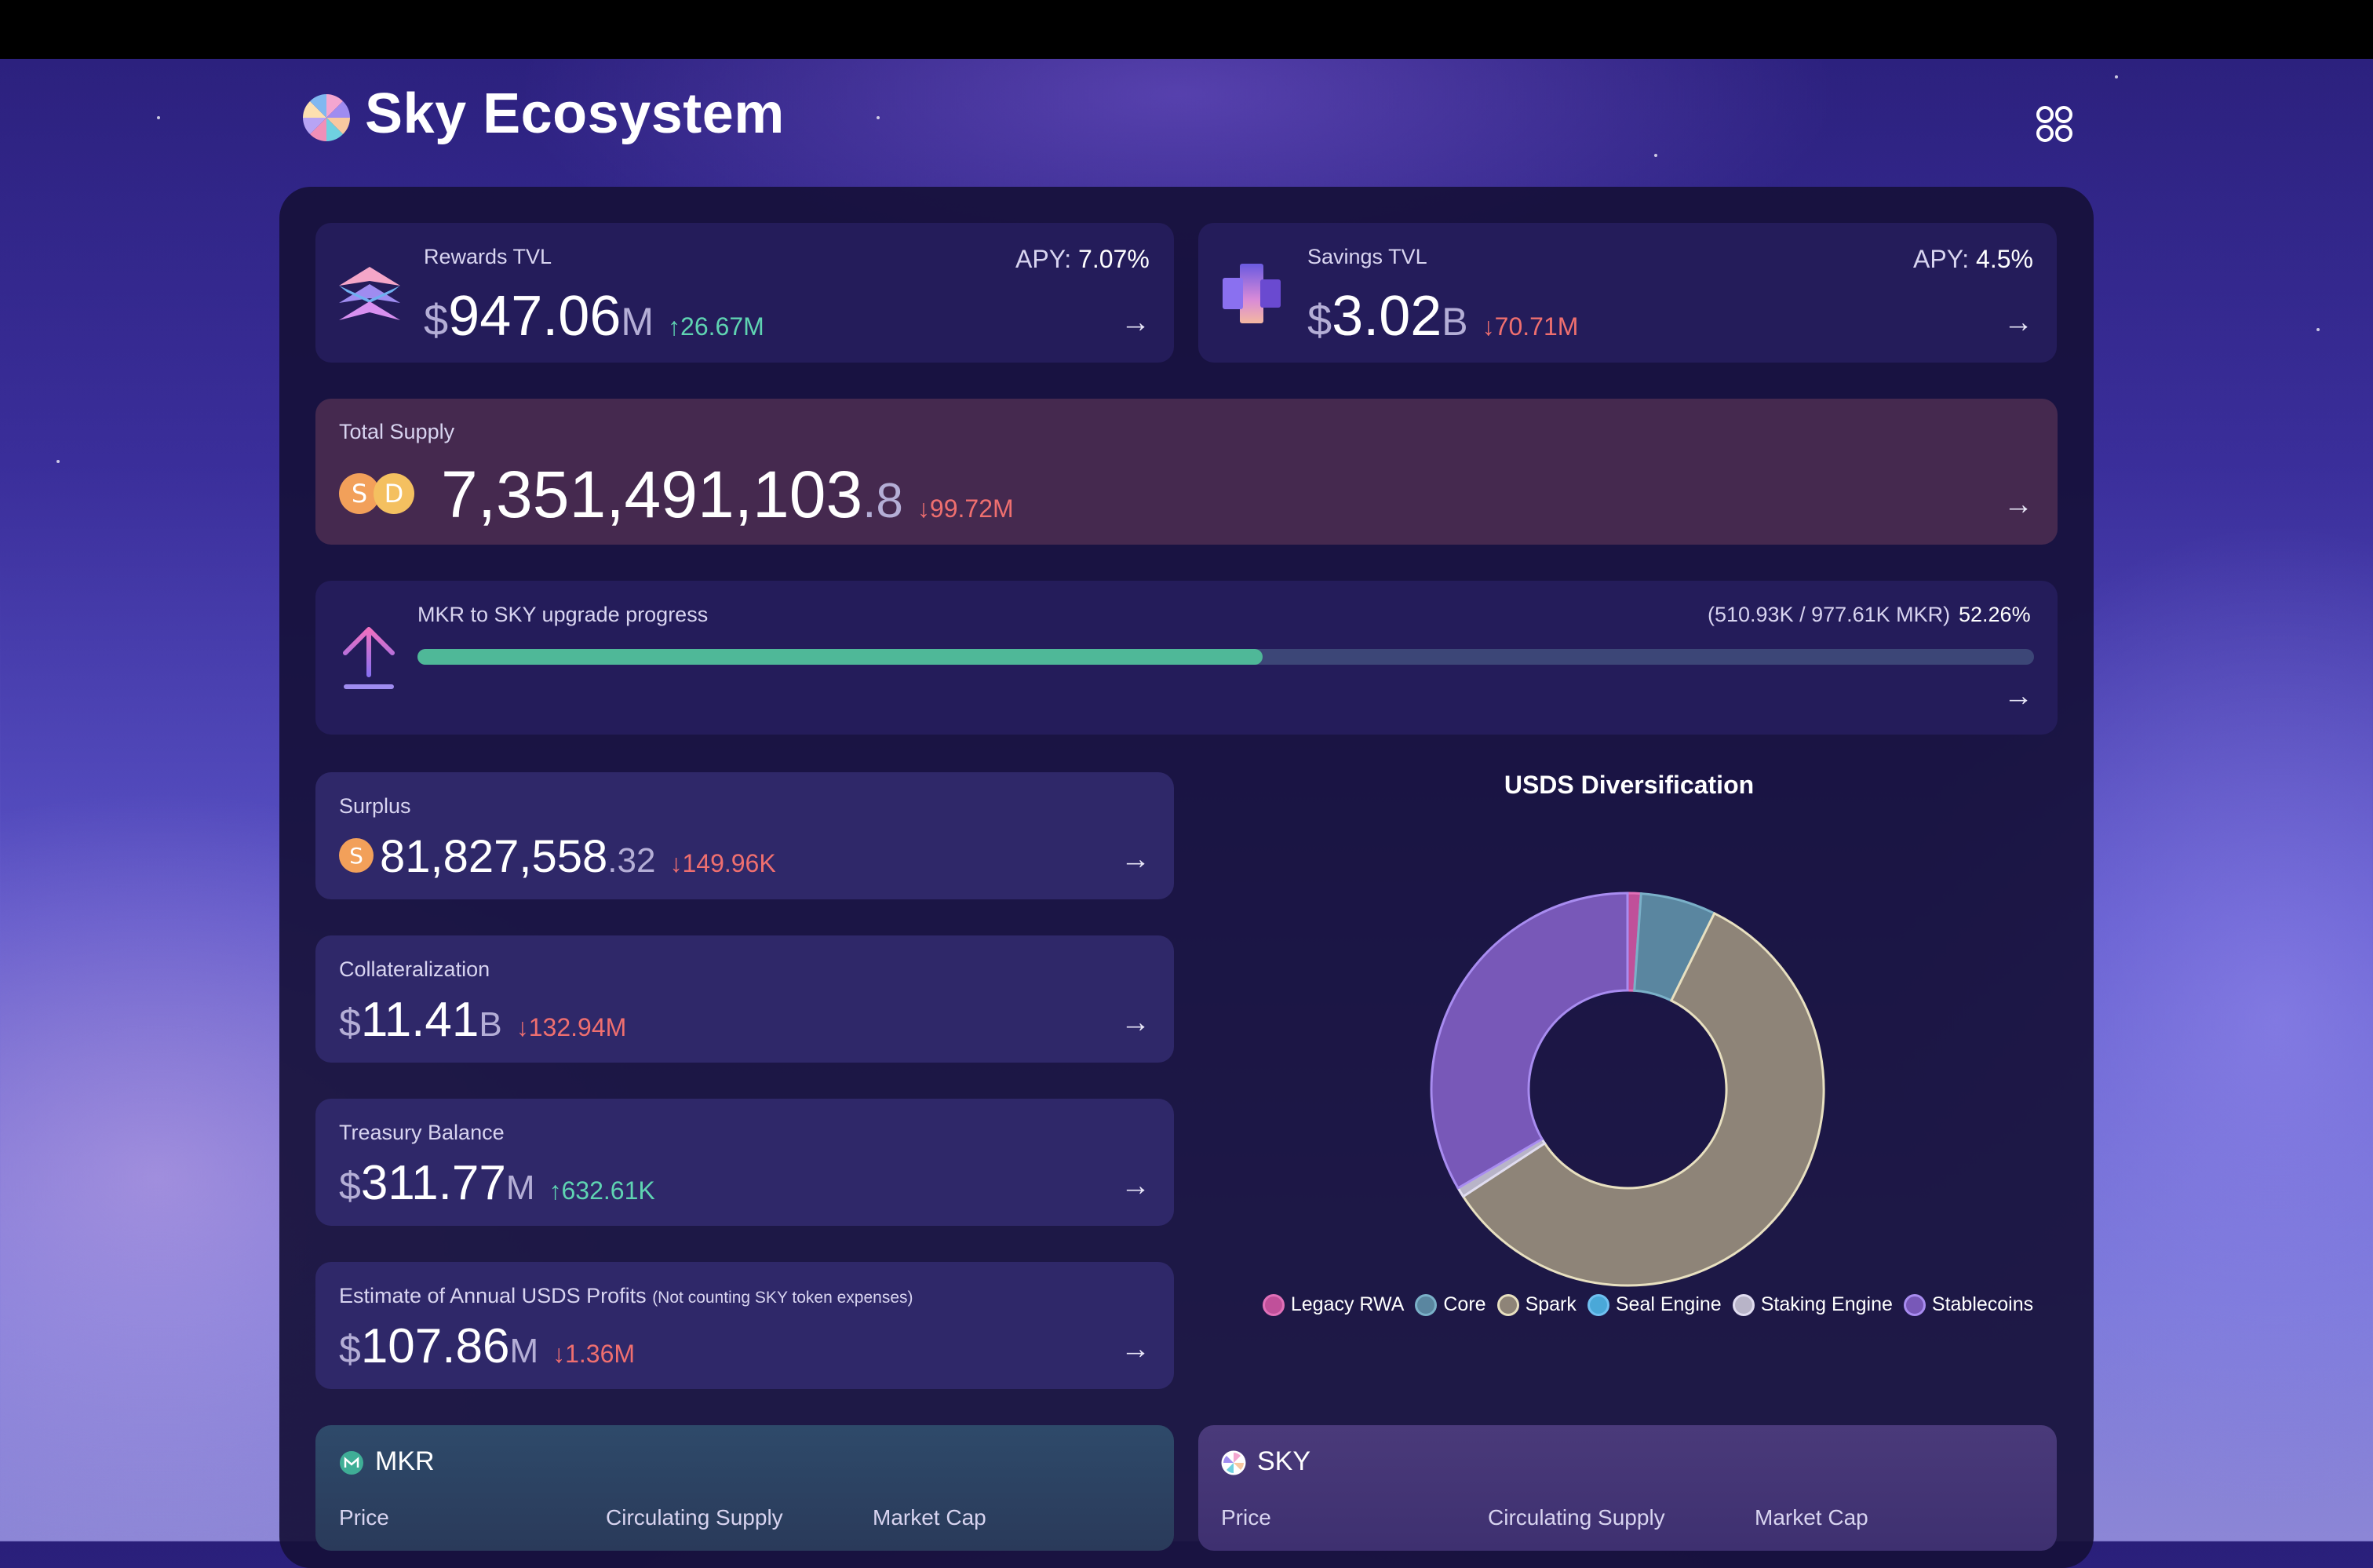  What do you see at coordinates (1826, 1304) in the screenshot?
I see `legend-label: Staking Engine` at bounding box center [1826, 1304].